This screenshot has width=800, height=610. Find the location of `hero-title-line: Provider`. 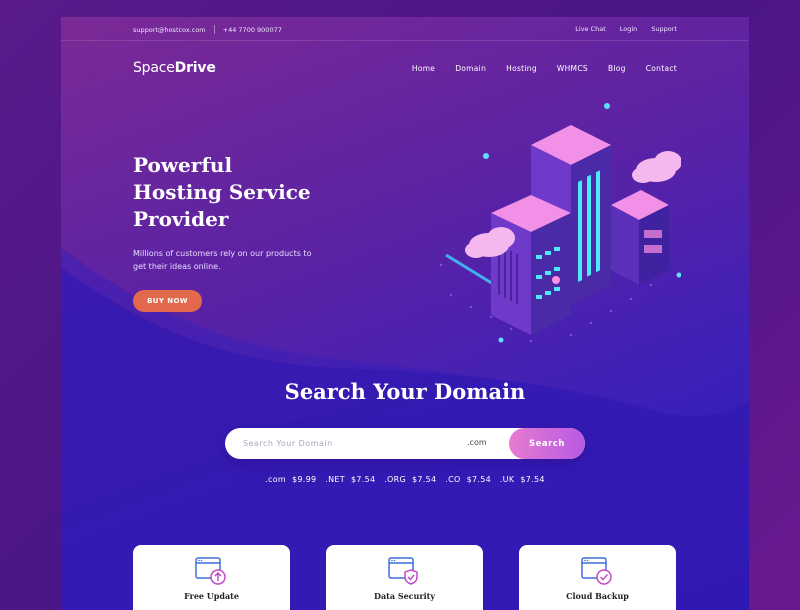

hero-title-line: Provider is located at coordinates (181, 219).